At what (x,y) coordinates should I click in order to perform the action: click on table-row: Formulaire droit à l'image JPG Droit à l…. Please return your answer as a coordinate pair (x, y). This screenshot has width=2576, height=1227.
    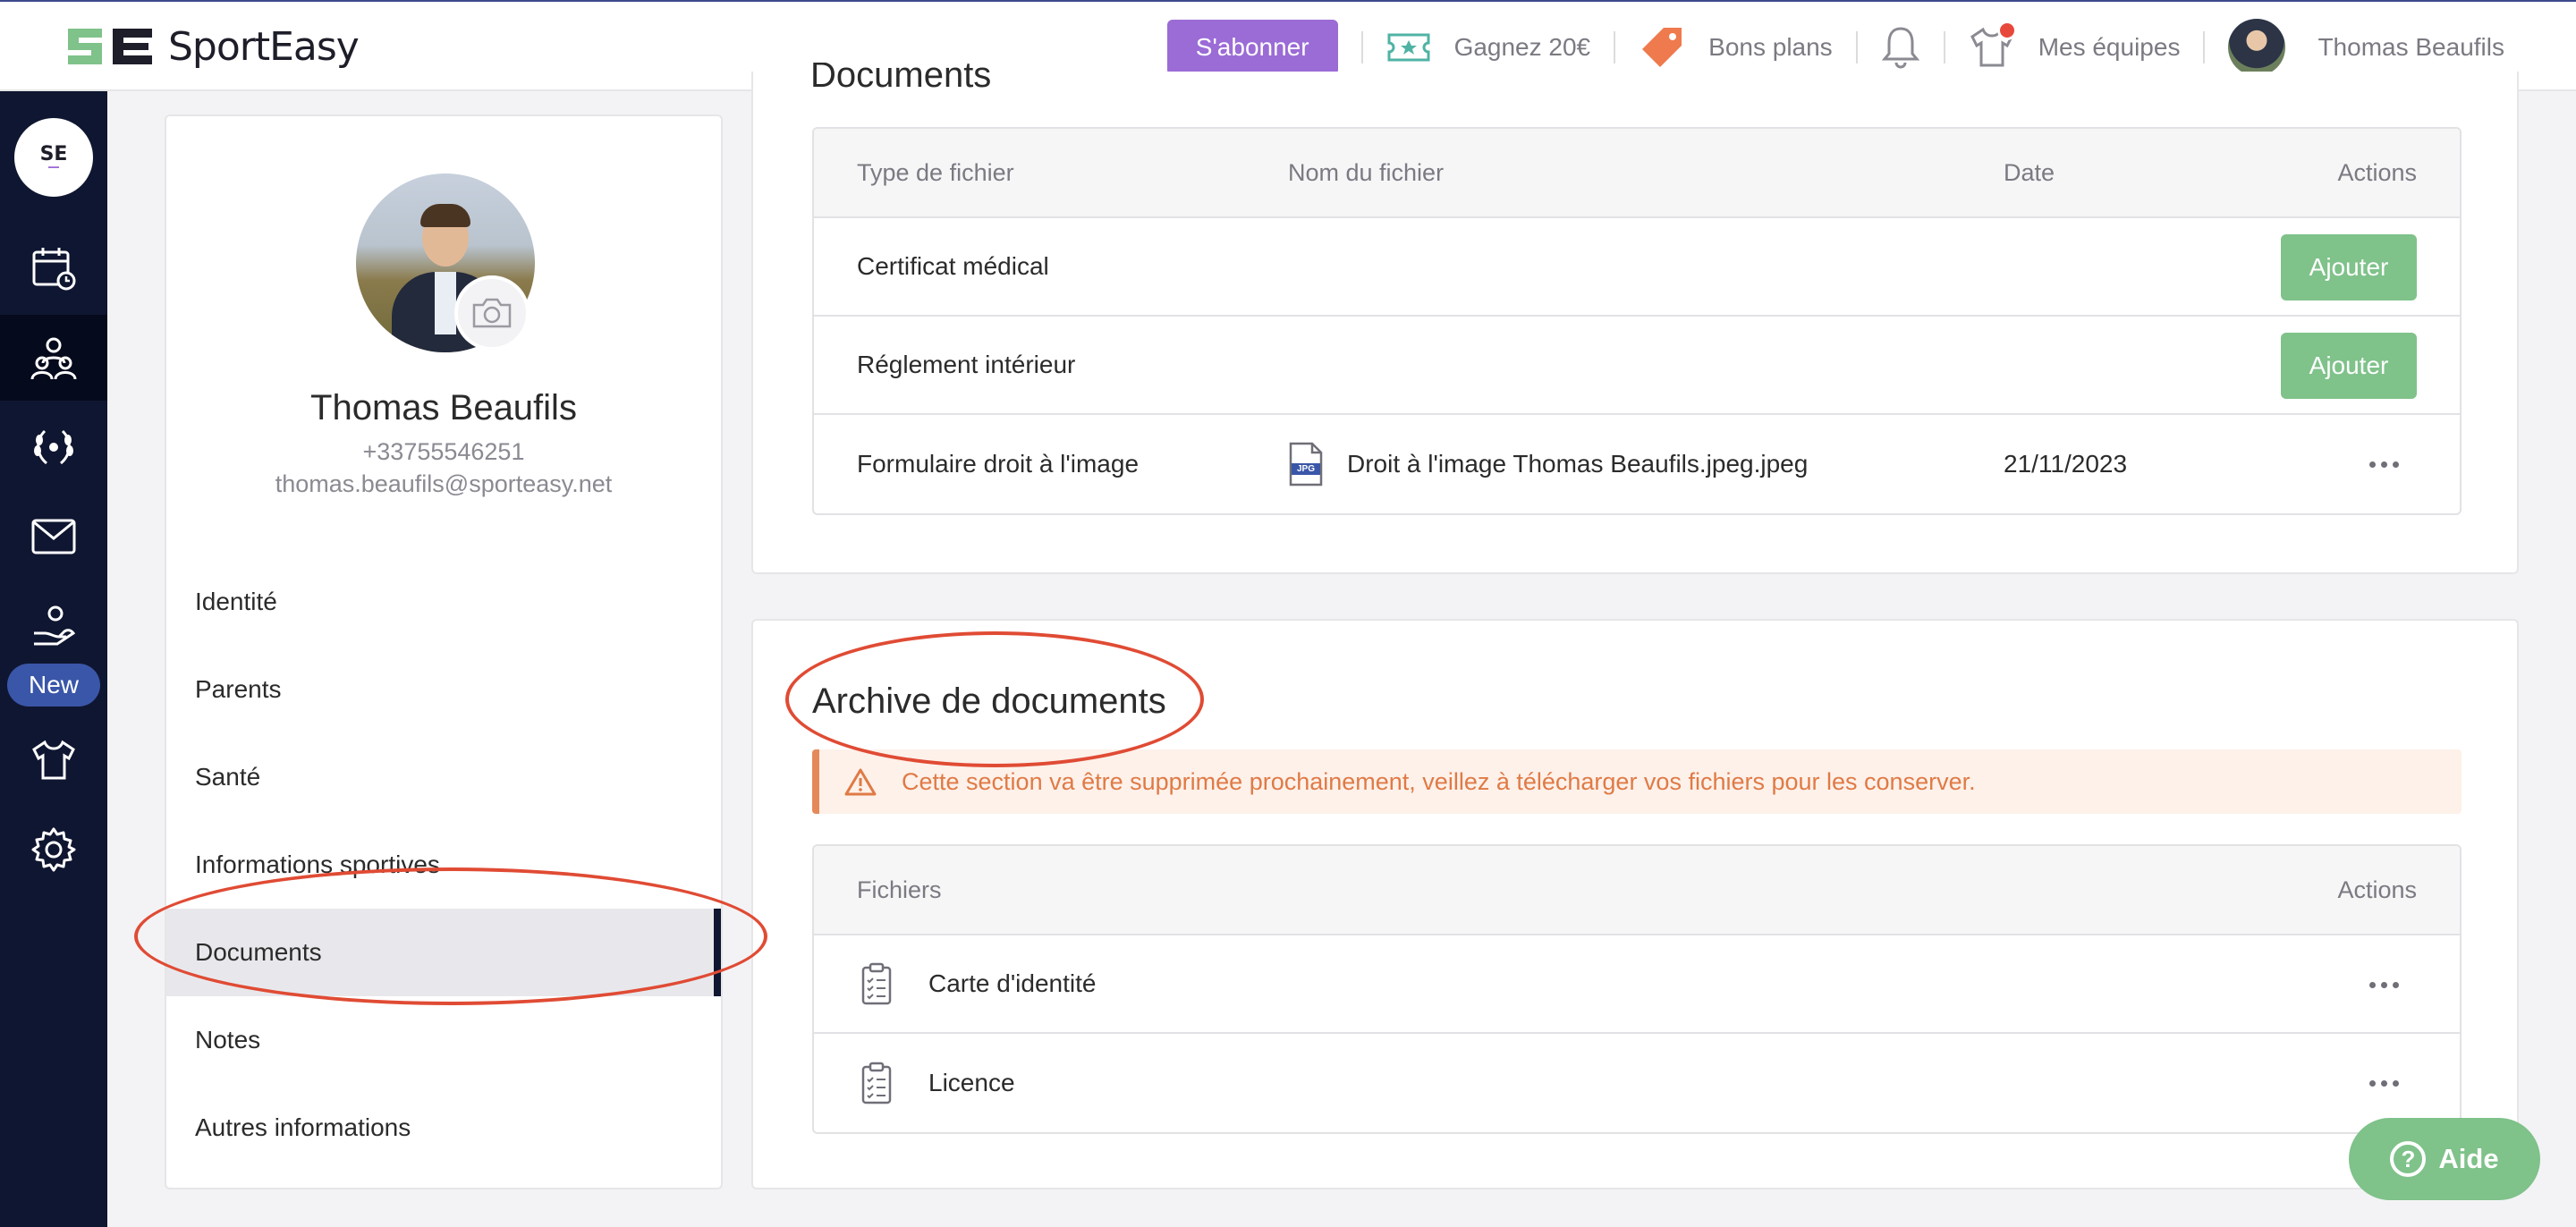
    Looking at the image, I should click on (1637, 464).